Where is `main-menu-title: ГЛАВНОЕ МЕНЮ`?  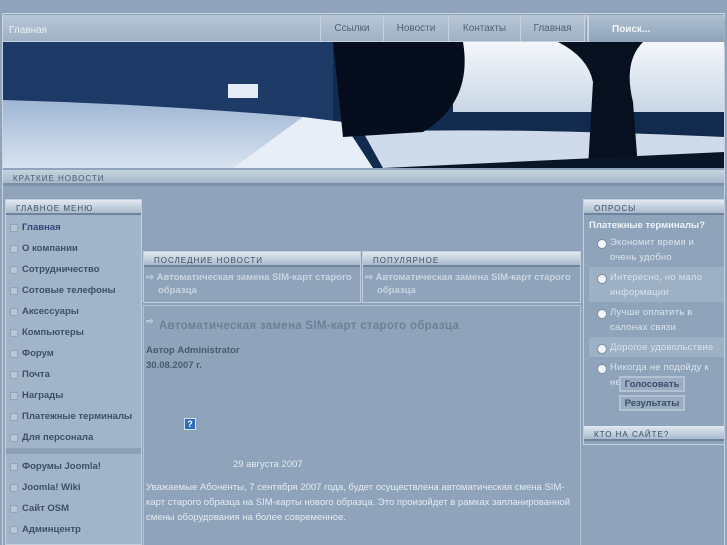
main-menu-title: ГЛАВНОЕ МЕНЮ is located at coordinates (73, 207).